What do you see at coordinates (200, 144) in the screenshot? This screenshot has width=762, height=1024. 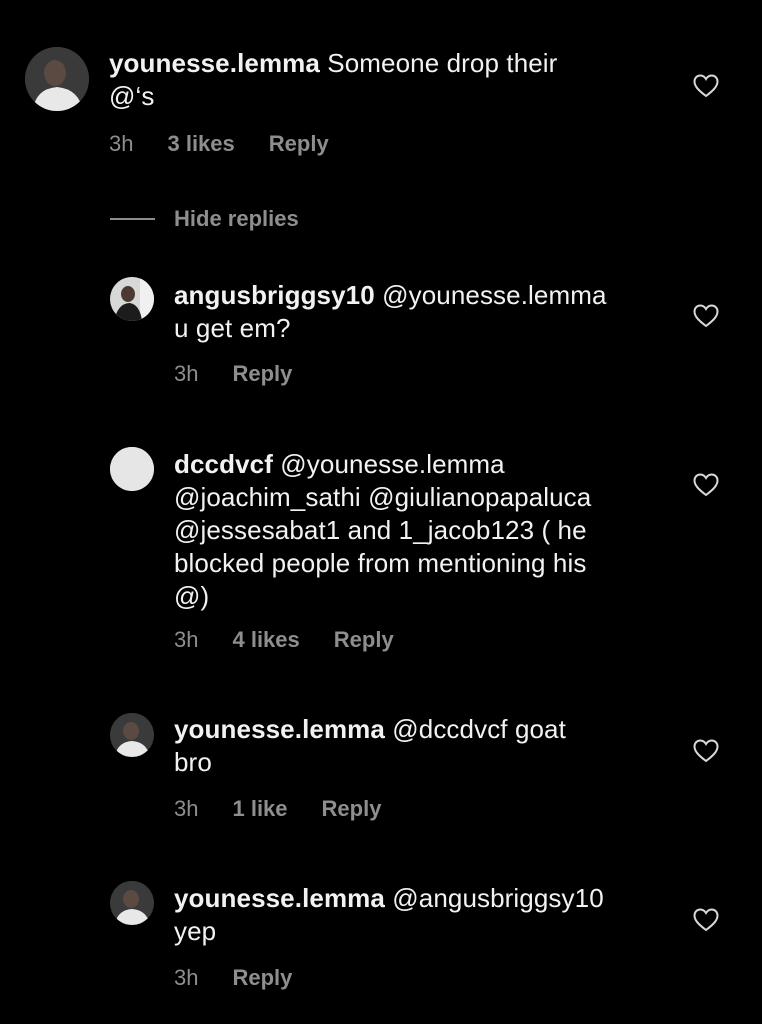 I see `comment-likes: 3 likes` at bounding box center [200, 144].